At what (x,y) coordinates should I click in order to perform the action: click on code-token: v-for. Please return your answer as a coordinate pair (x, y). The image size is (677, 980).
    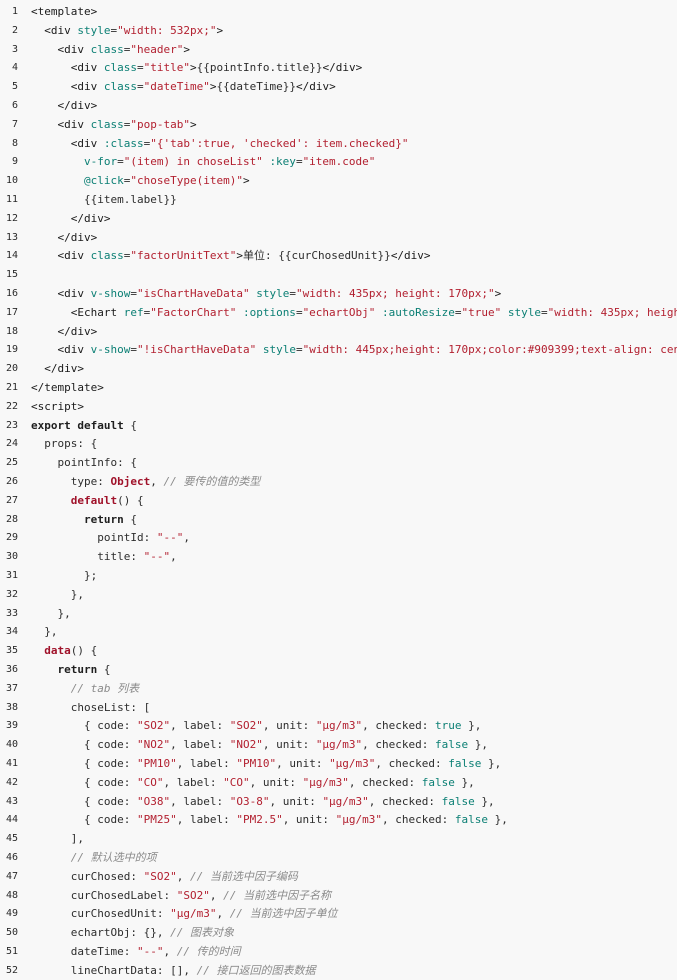
    Looking at the image, I should click on (100, 162).